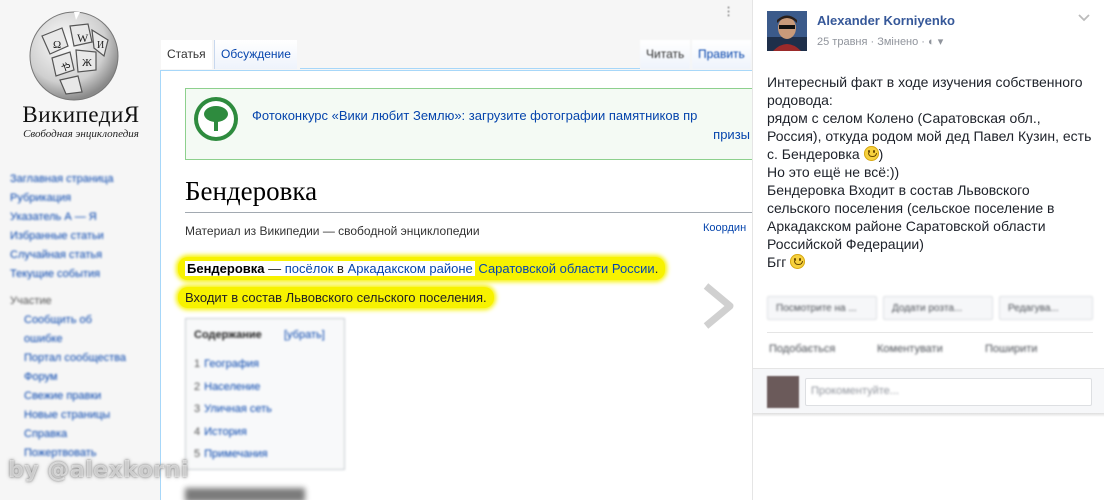  What do you see at coordinates (82, 415) in the screenshot?
I see `sidebar-item: Новые страницы` at bounding box center [82, 415].